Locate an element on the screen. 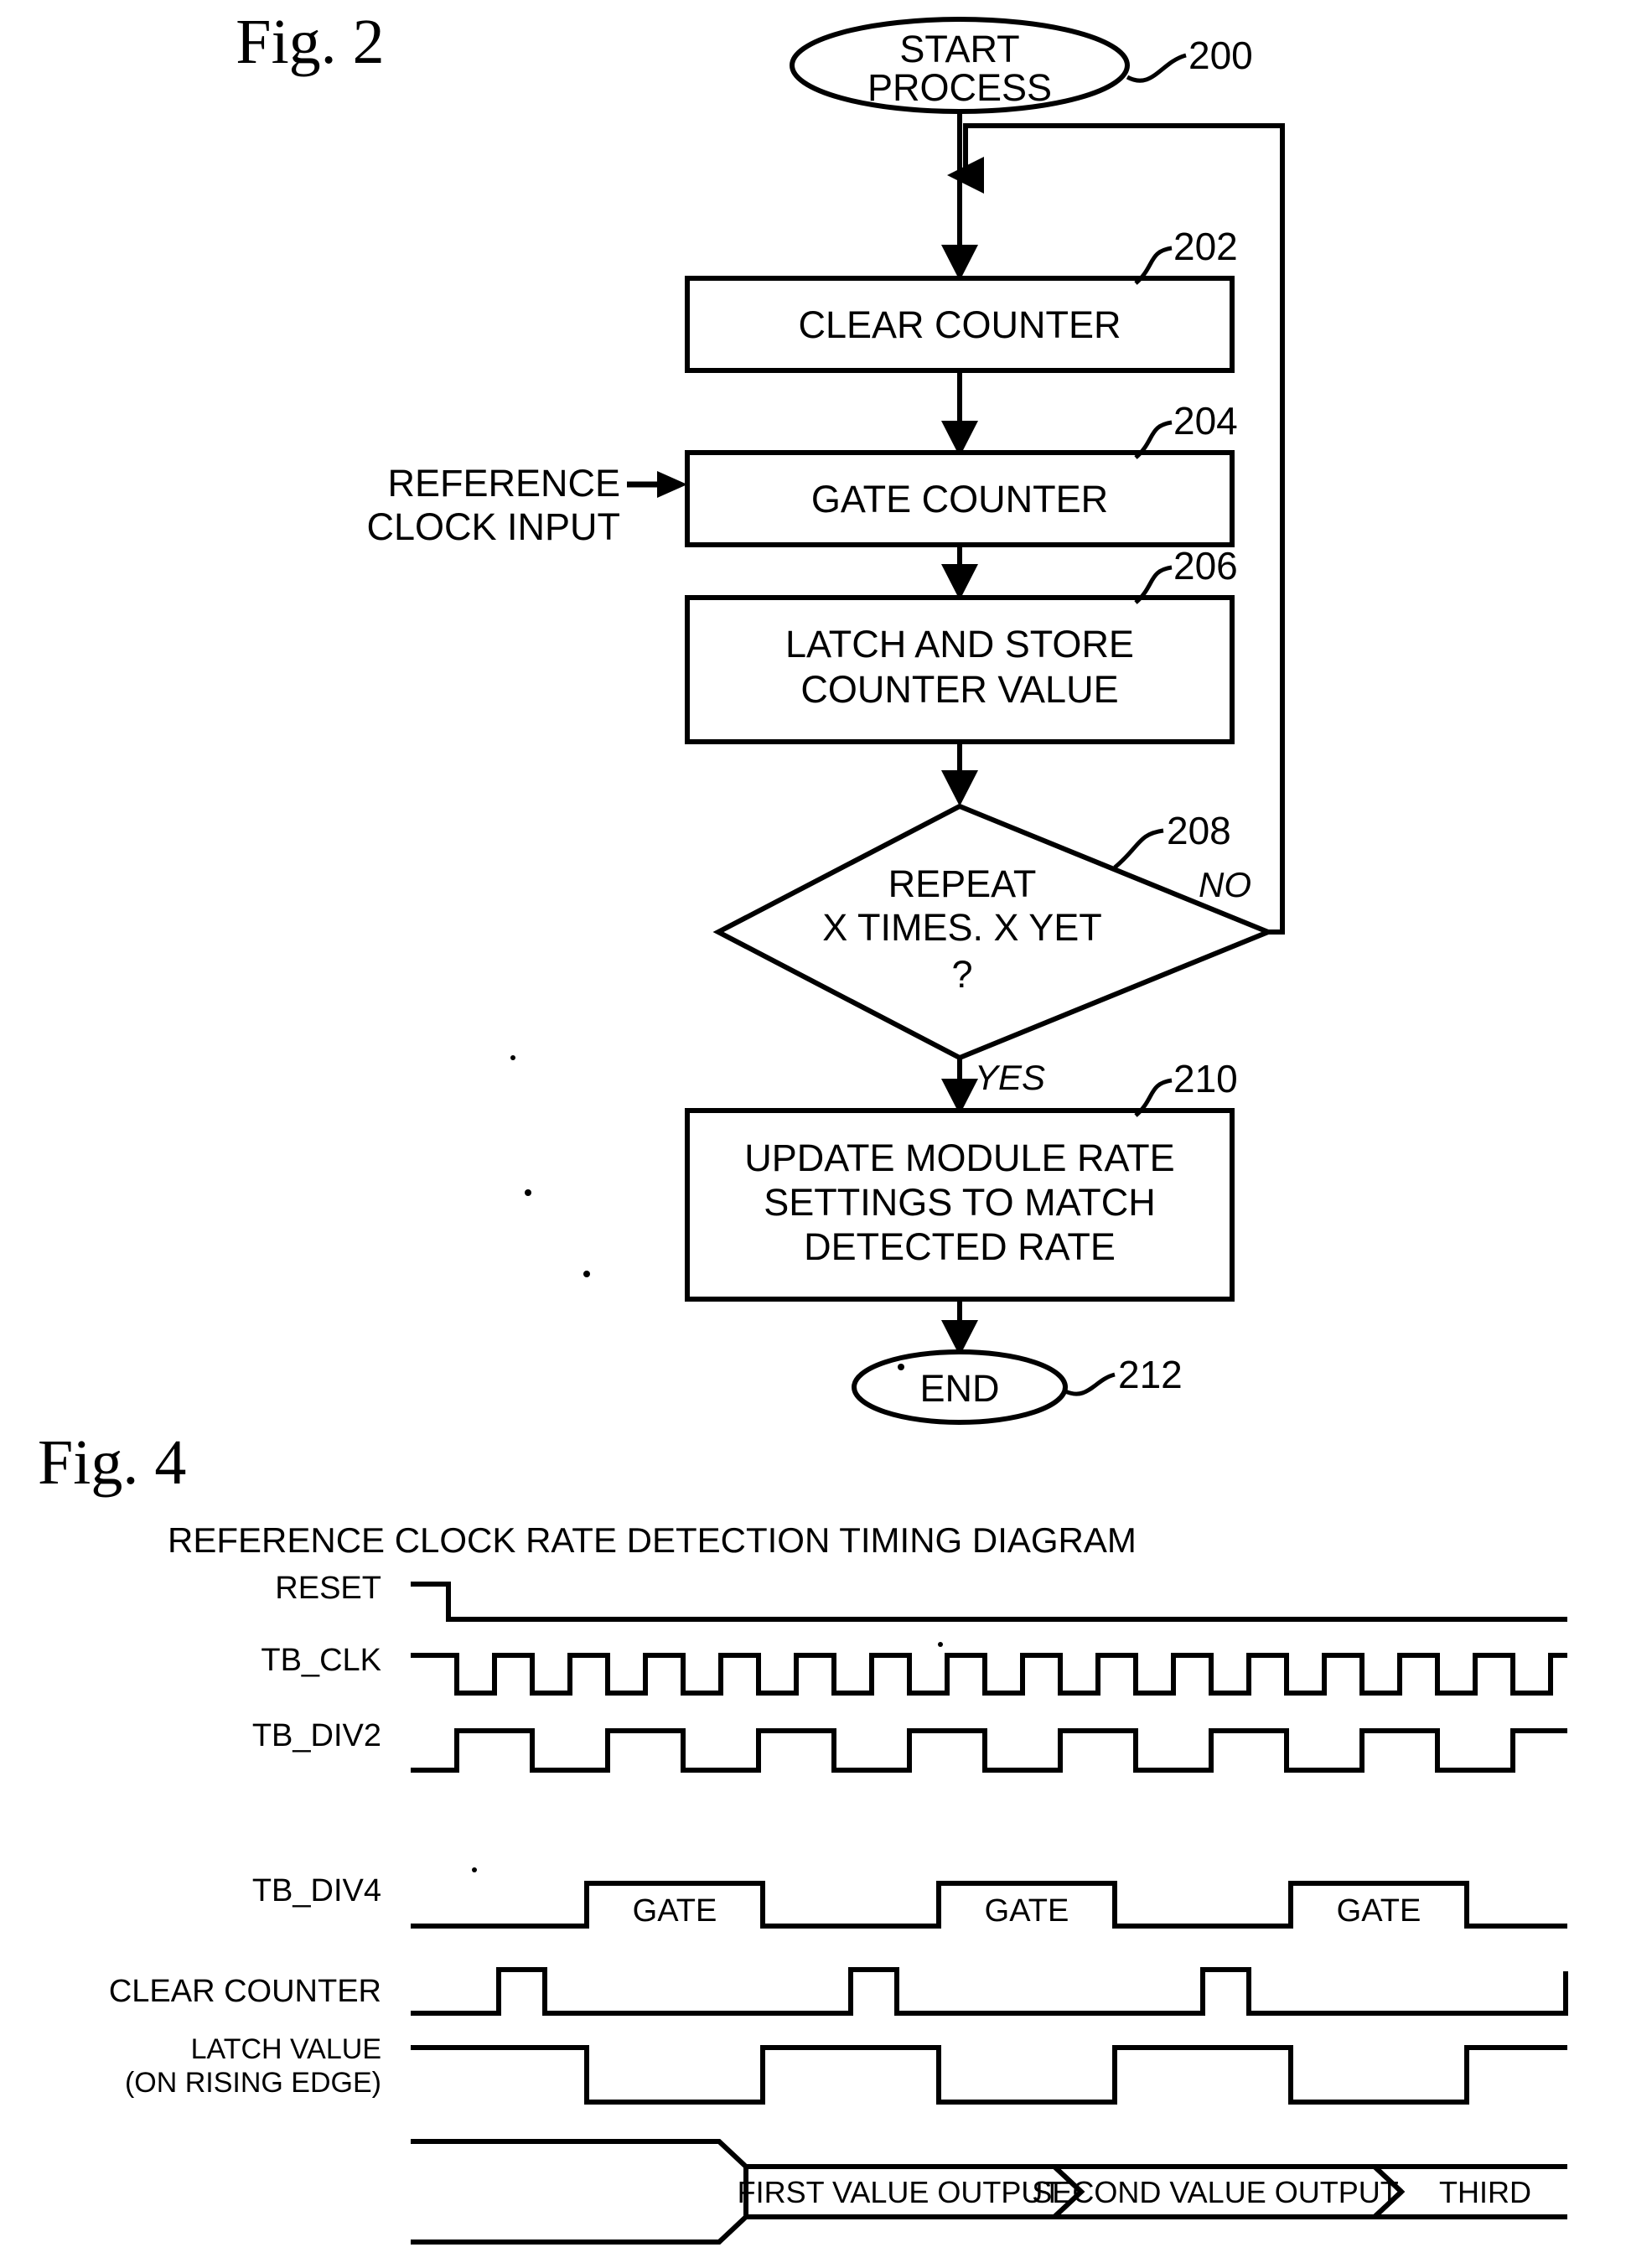 The image size is (1626, 2268). bus-segment-label-3: THIRD is located at coordinates (1485, 2192).